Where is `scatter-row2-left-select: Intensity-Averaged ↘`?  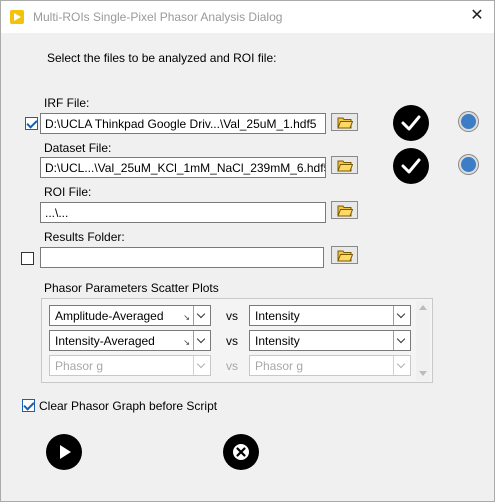 scatter-row2-left-select: Intensity-Averaged ↘ is located at coordinates (130, 340).